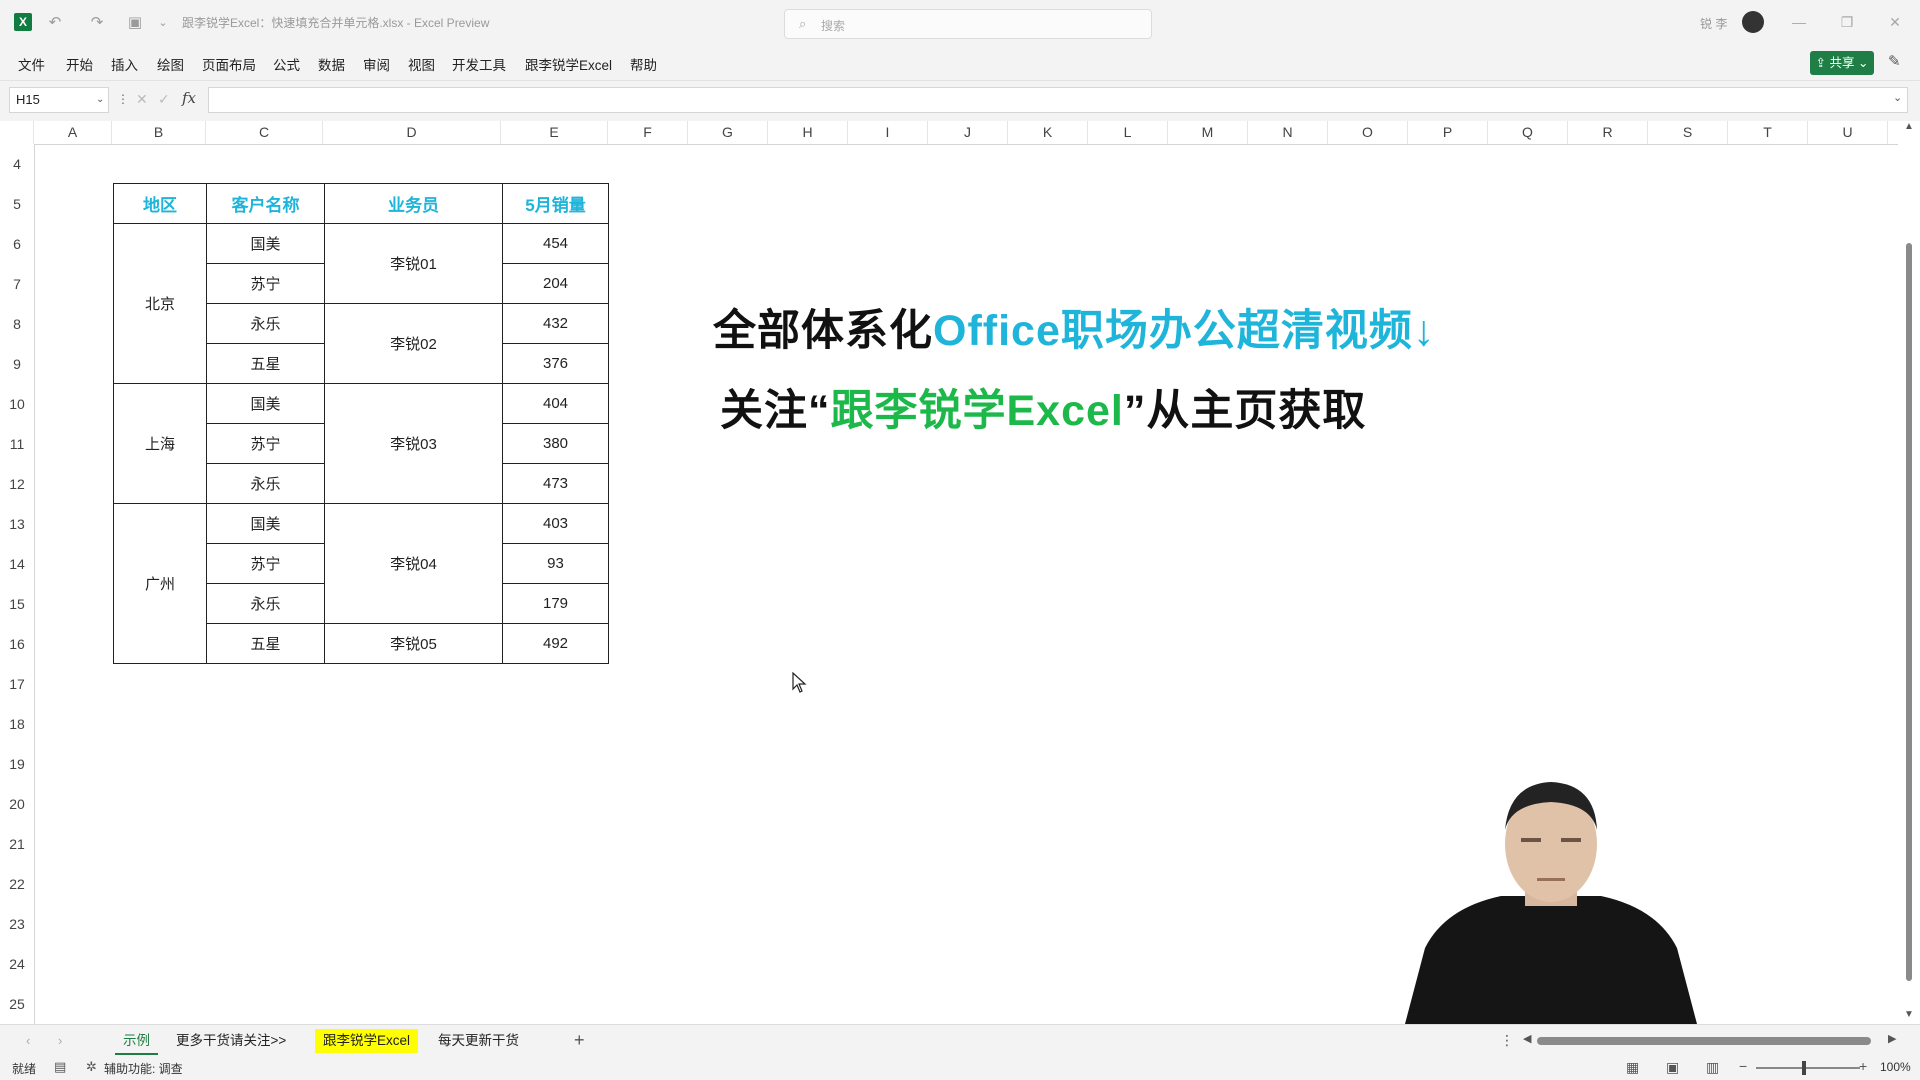  I want to click on zoom-level: 100%, so click(1895, 1067).